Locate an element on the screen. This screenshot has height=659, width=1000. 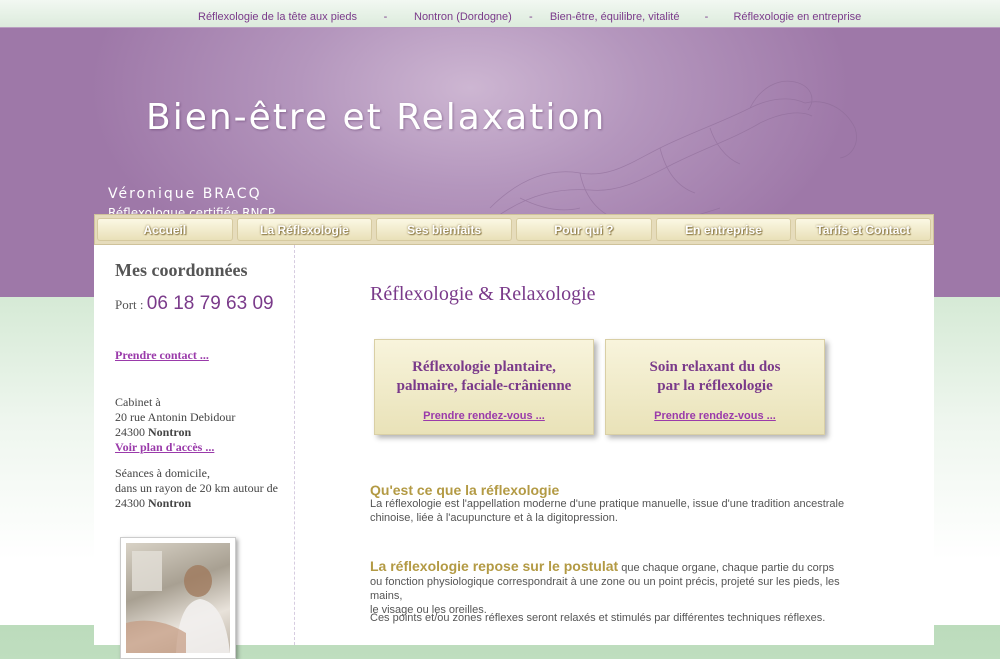
card-title: Soin relaxant du dos par la réflexologie is located at coordinates (715, 377).